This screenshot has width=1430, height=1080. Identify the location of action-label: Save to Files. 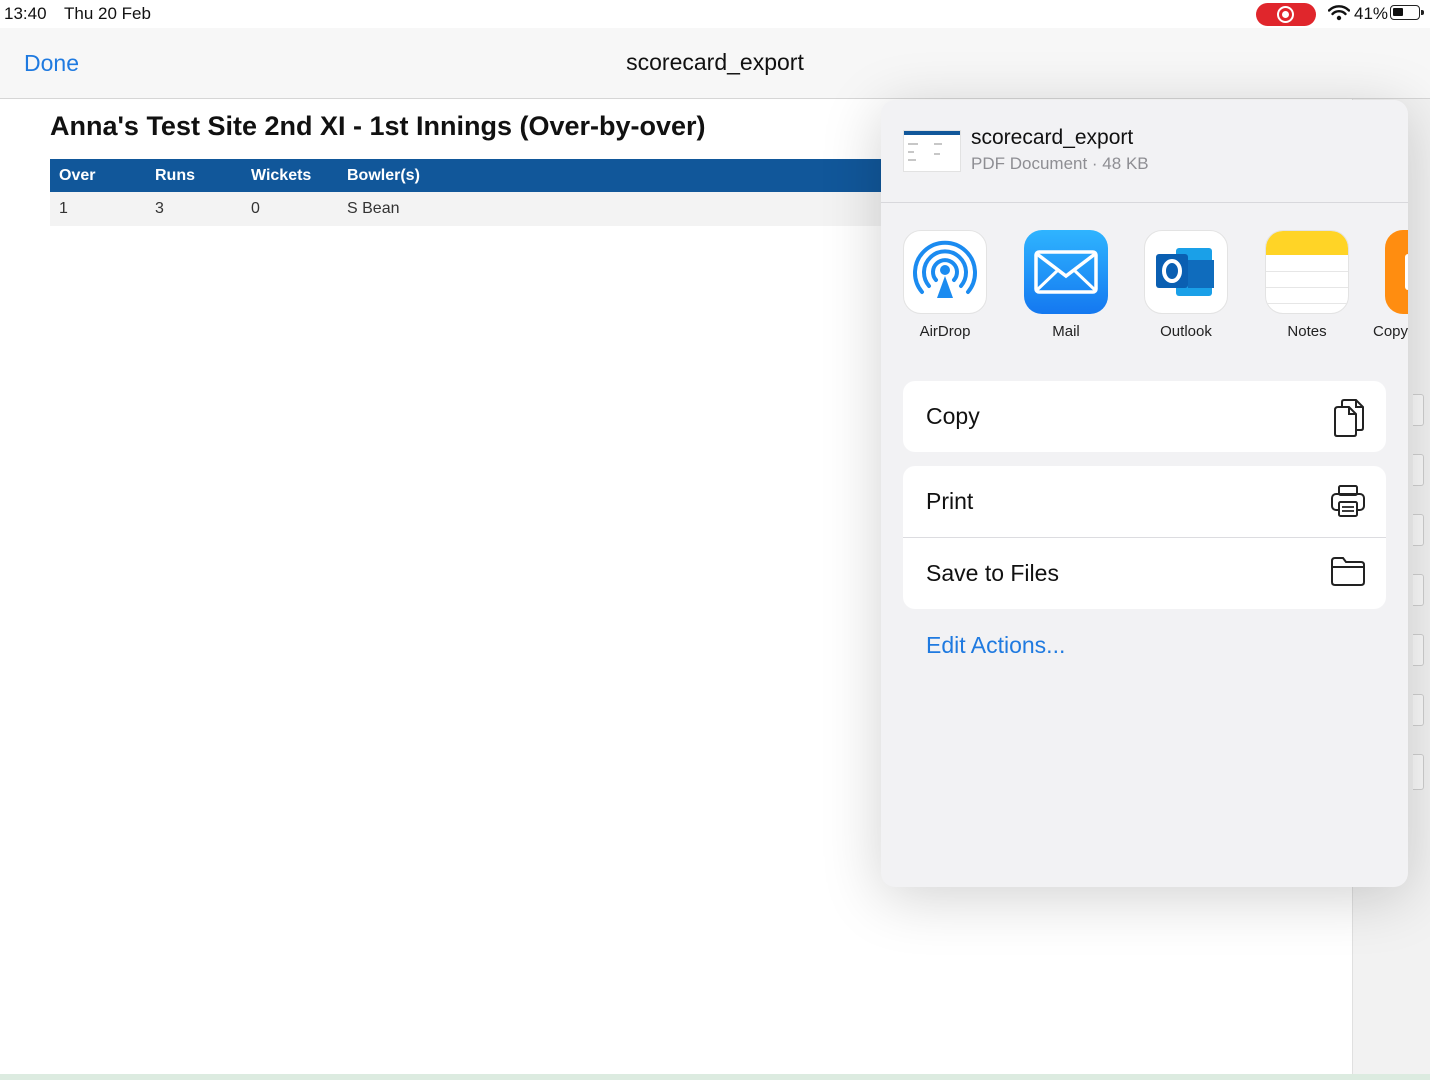
(992, 573).